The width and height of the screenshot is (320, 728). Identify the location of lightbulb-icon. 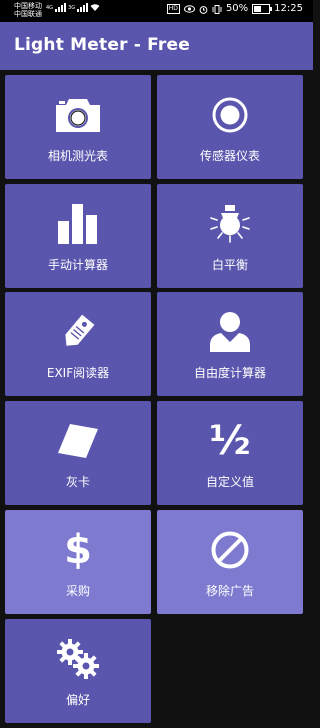
(230, 224).